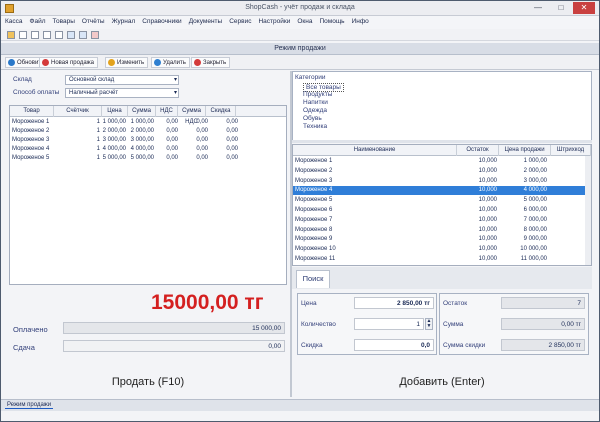 The height and width of the screenshot is (422, 600). Describe the element at coordinates (273, 20) in the screenshot. I see `menu-item: Настройки` at that location.